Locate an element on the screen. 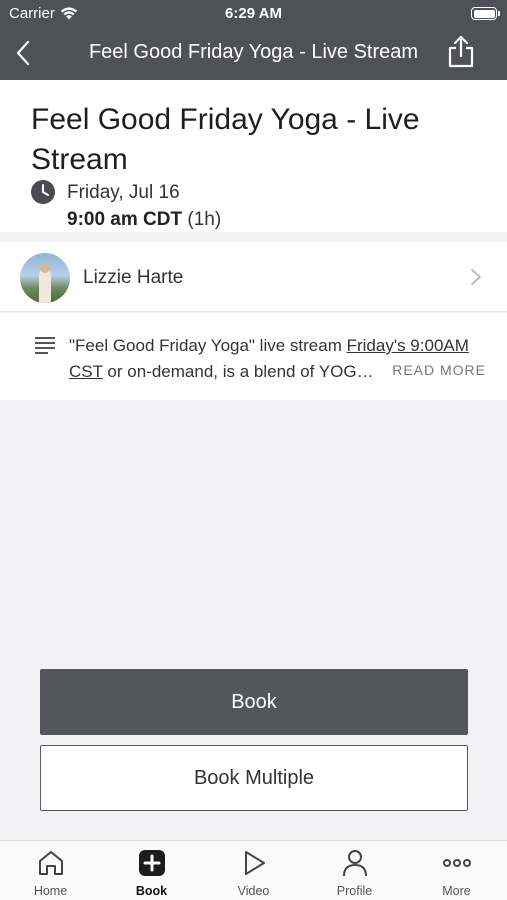  tab-bar: Home Book Video Profile More is located at coordinates (253, 870).